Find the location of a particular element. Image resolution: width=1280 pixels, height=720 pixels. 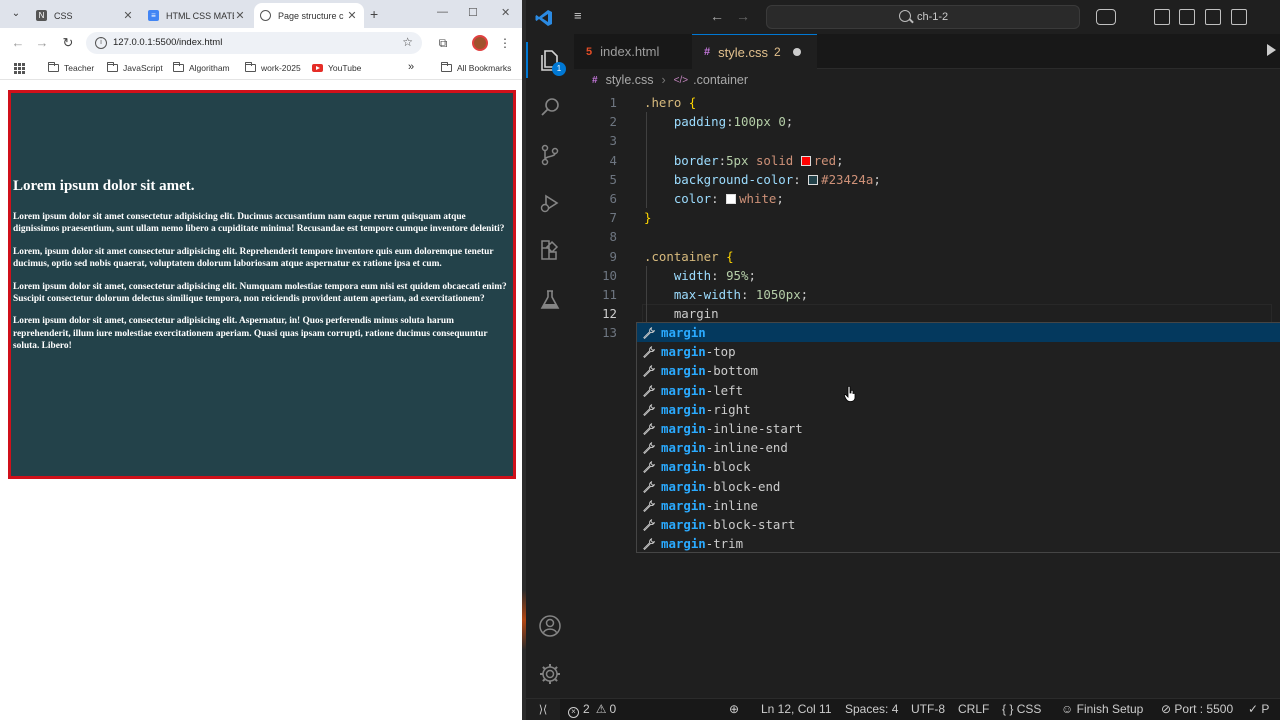

run-icon is located at coordinates (1271, 50).